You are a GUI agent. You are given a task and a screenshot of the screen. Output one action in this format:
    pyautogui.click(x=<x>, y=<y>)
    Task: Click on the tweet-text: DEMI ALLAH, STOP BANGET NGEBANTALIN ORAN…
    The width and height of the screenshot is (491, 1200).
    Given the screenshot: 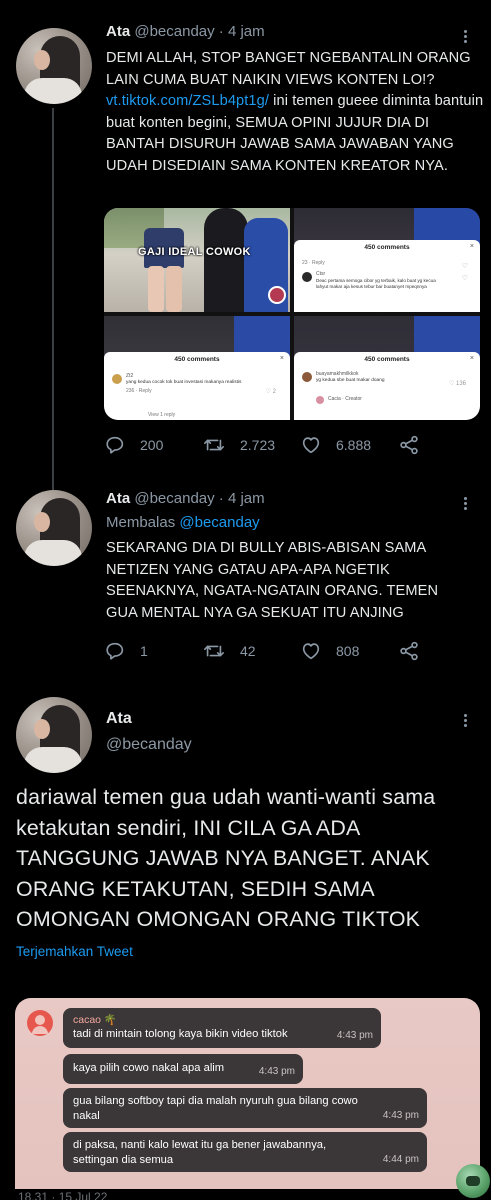 What is the action you would take?
    pyautogui.click(x=295, y=112)
    